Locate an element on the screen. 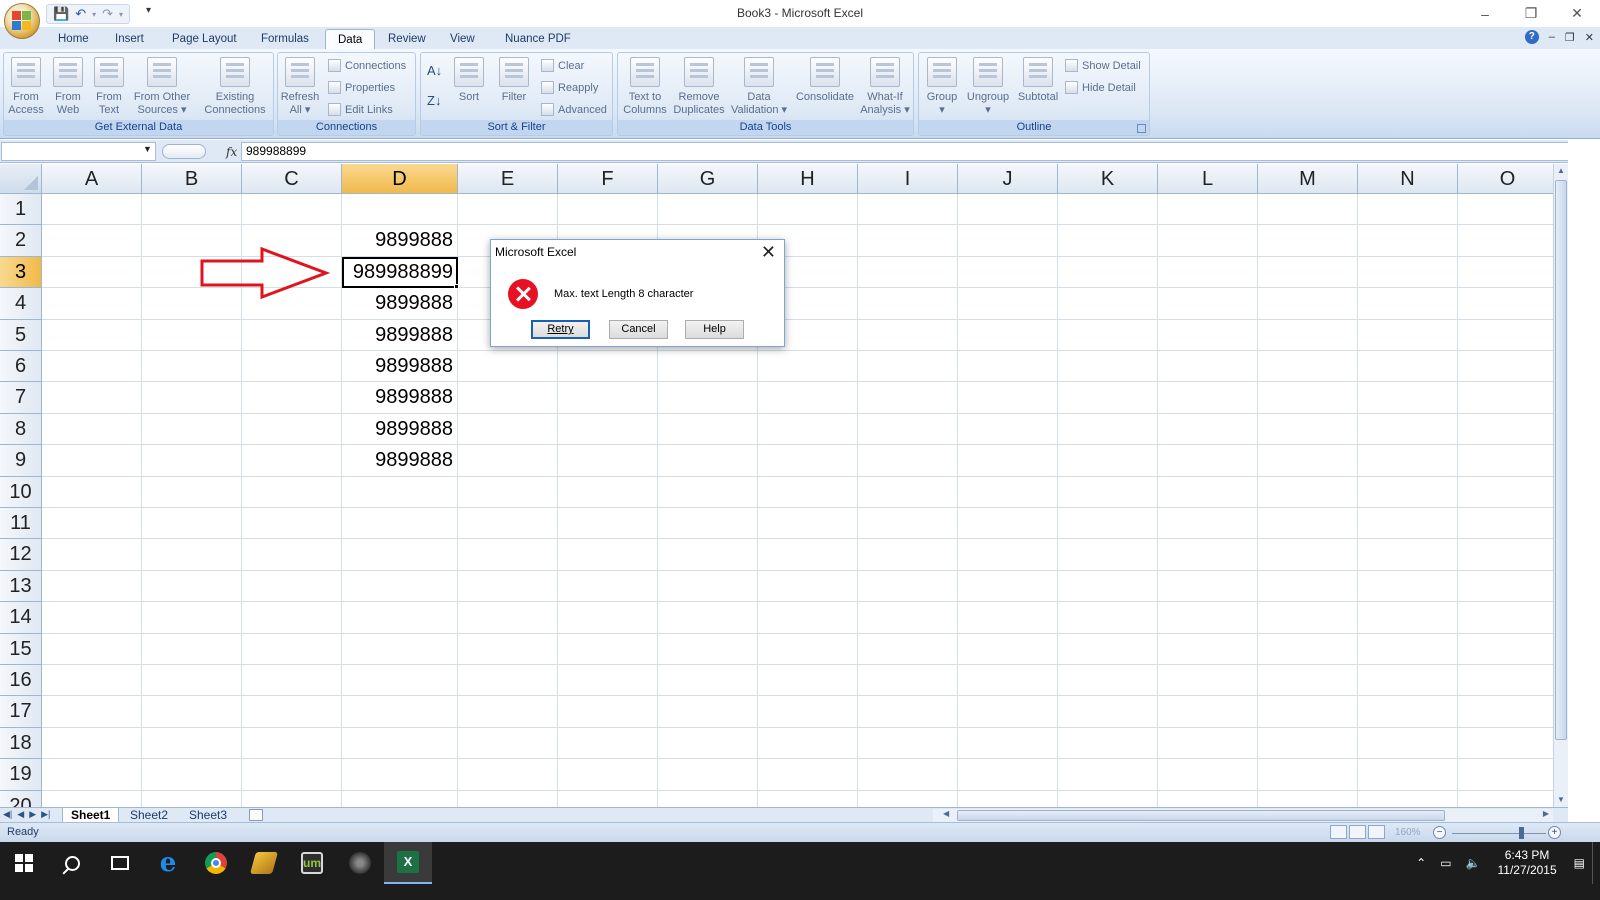  tab-review: Review is located at coordinates (407, 39).